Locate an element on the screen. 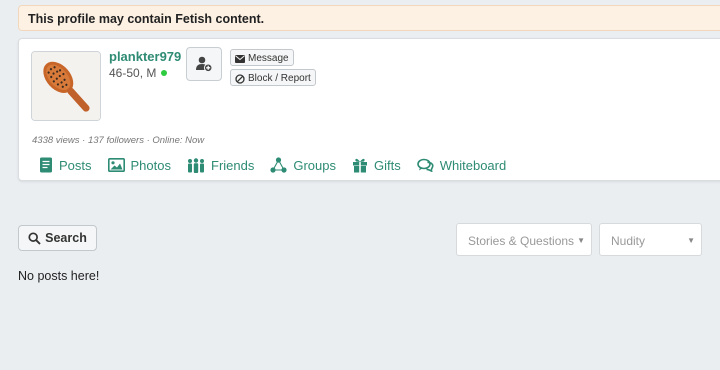 The width and height of the screenshot is (720, 370). type-filter-select: Stories & Questions ▼ is located at coordinates (524, 239).